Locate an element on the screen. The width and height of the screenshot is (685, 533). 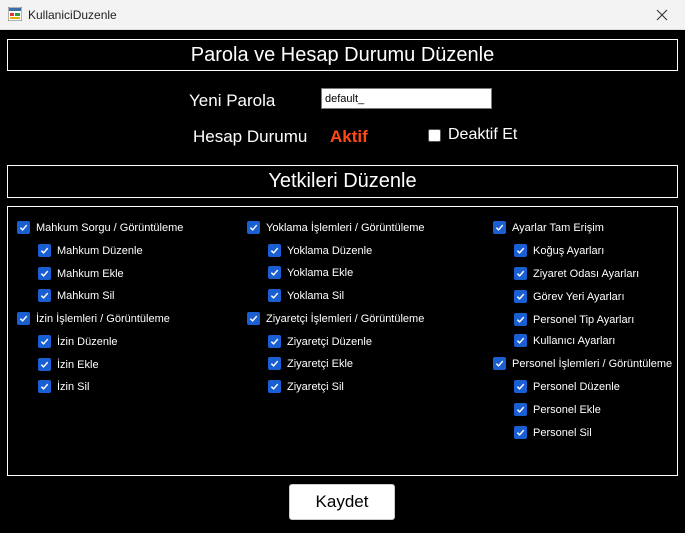
perm-personel-tip-ayarlari-checkbox: Personel Tip Ayarları is located at coordinates (574, 319).